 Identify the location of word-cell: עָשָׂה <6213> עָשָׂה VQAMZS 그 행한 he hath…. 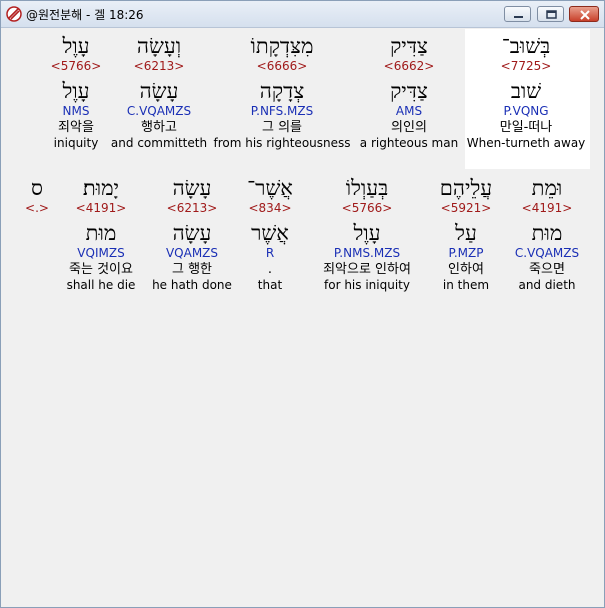
(192, 234).